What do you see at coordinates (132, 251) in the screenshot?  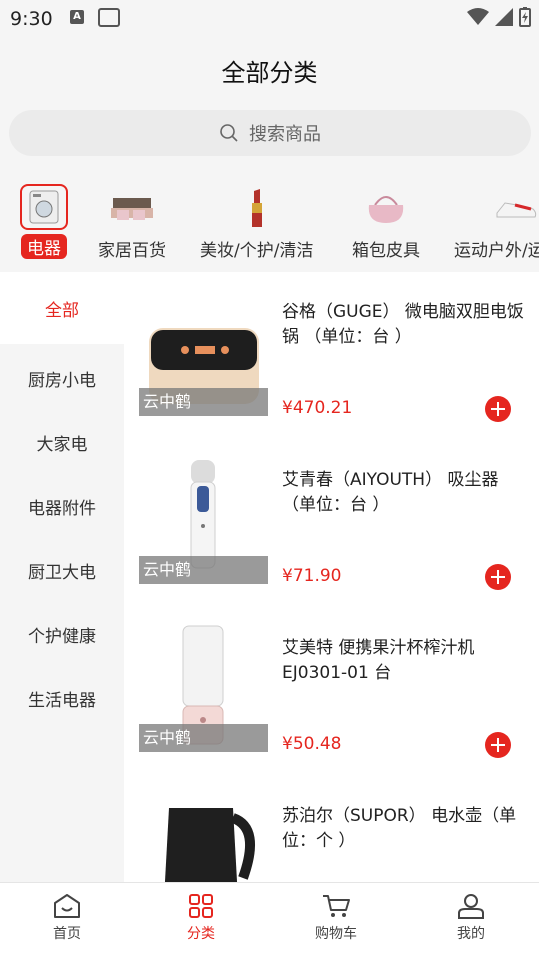 I see `category-label: 家居百货` at bounding box center [132, 251].